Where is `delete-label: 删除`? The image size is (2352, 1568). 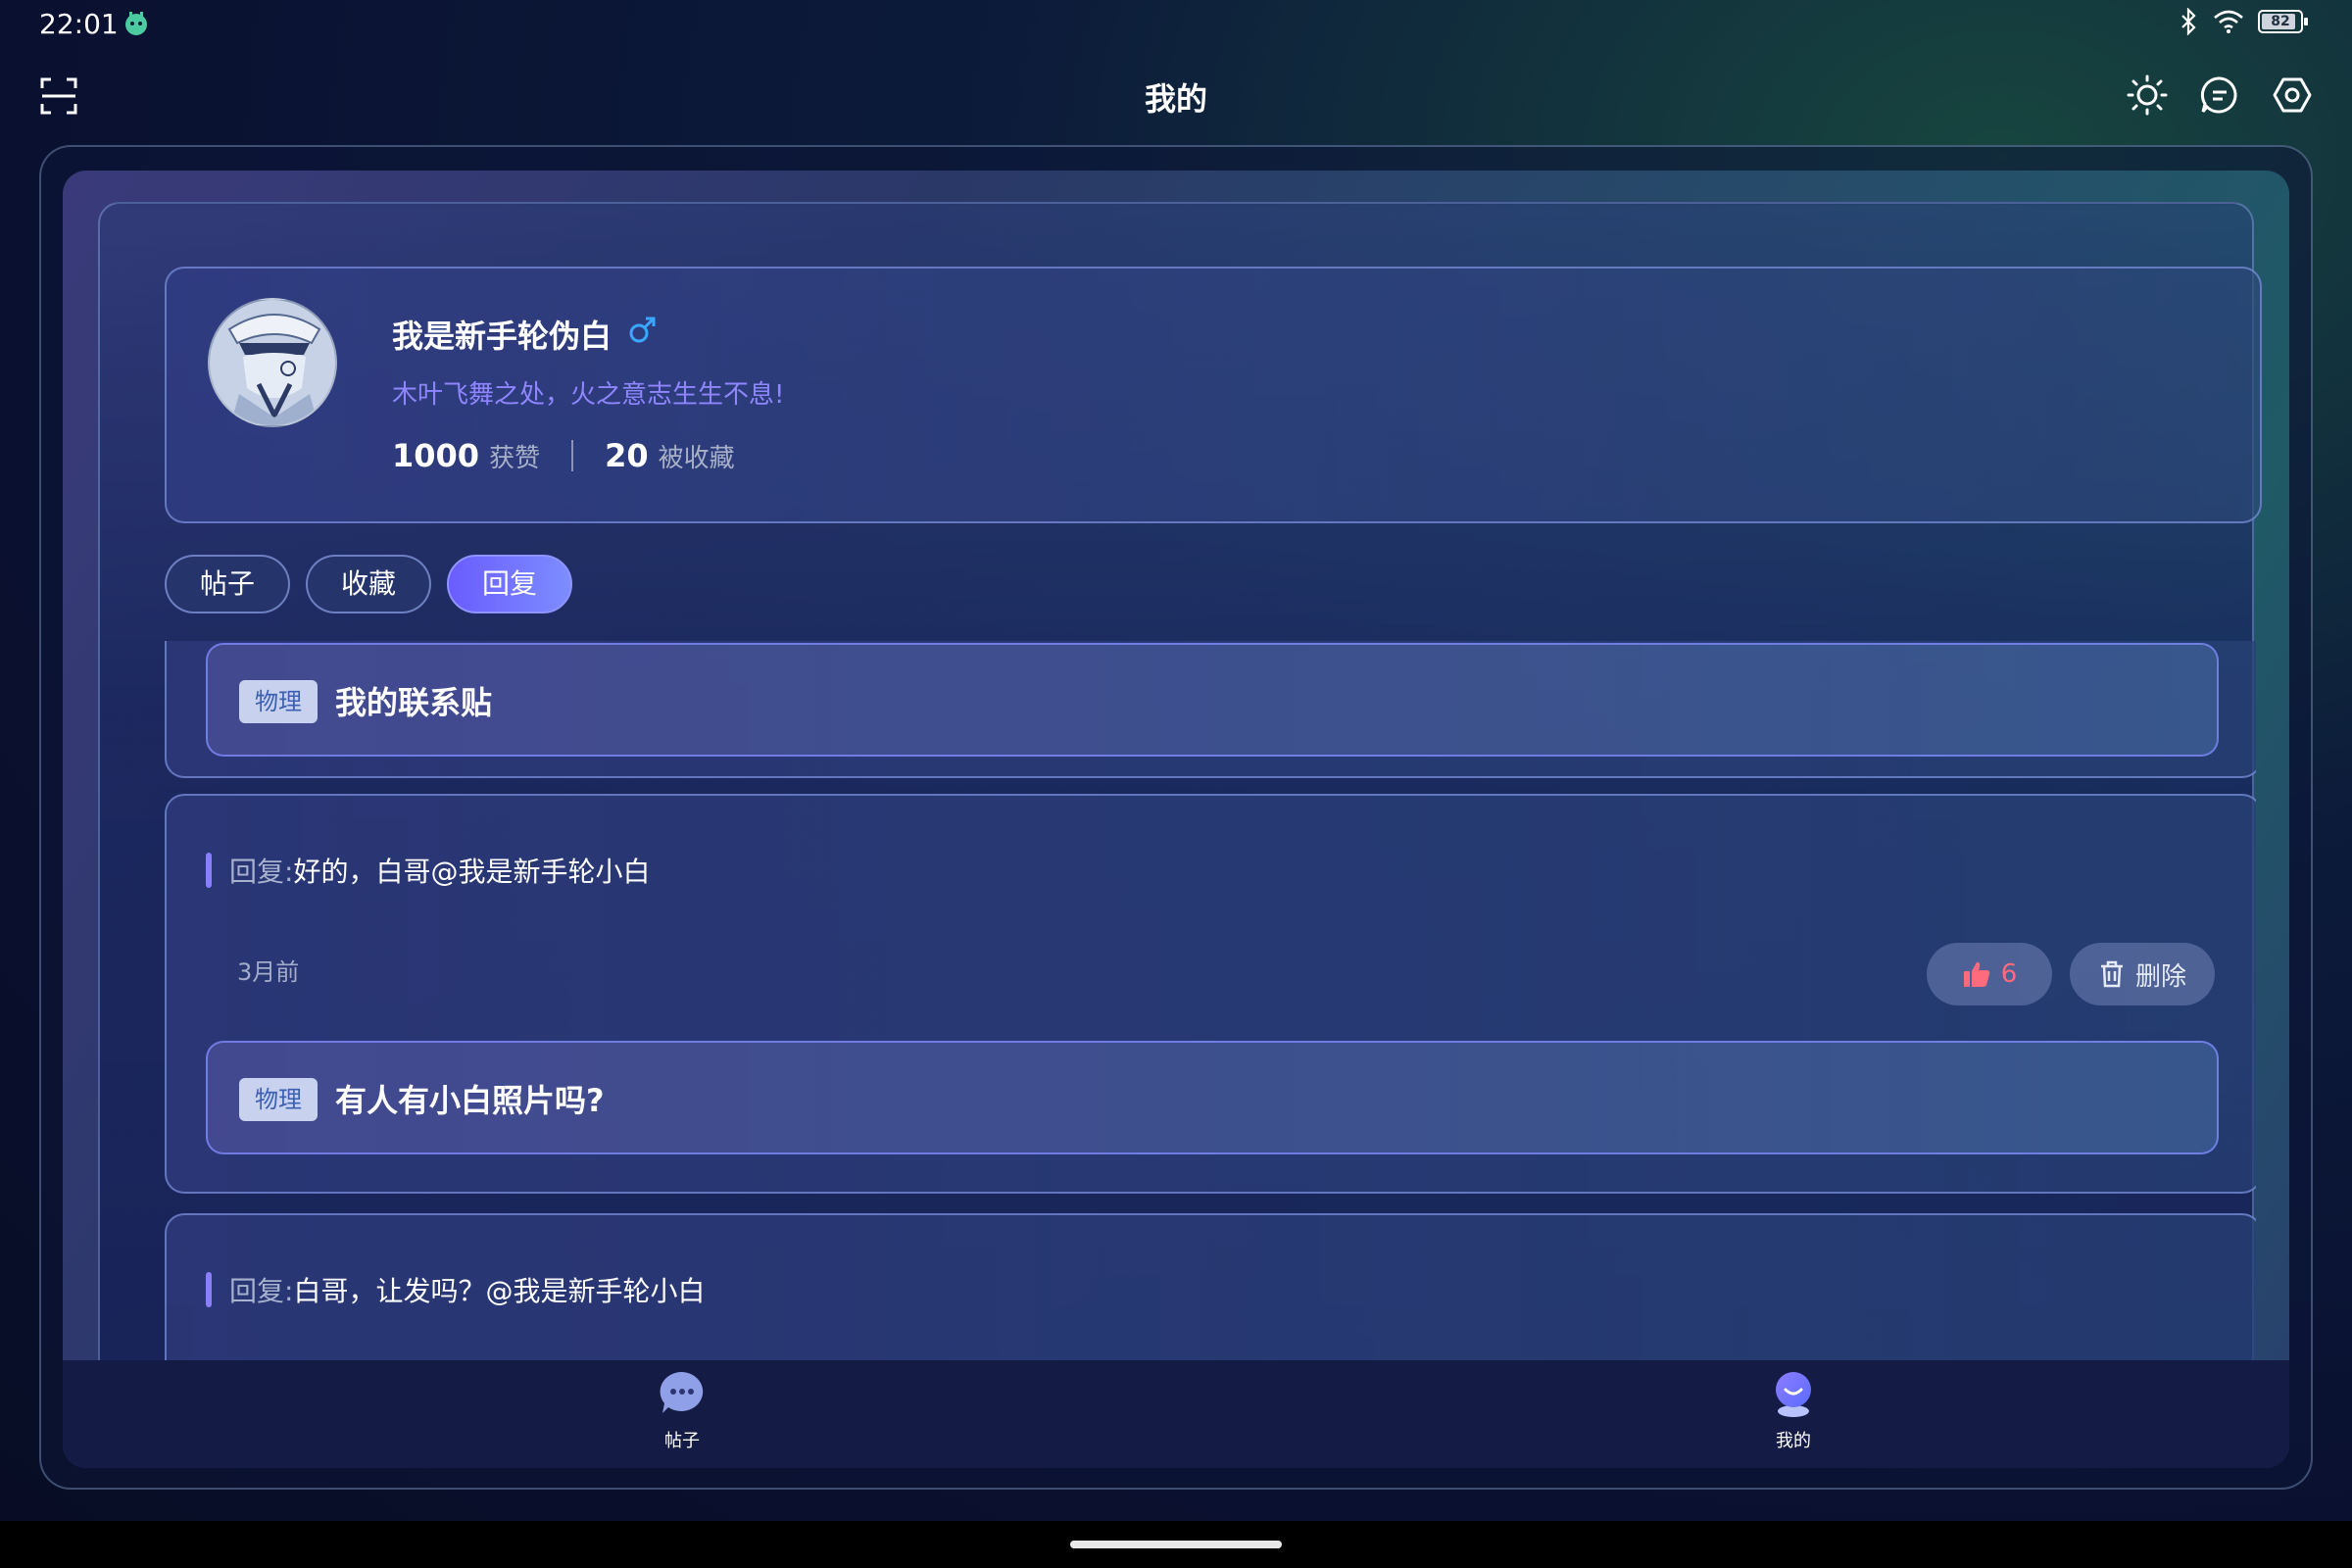
delete-label: 删除 is located at coordinates (2160, 976).